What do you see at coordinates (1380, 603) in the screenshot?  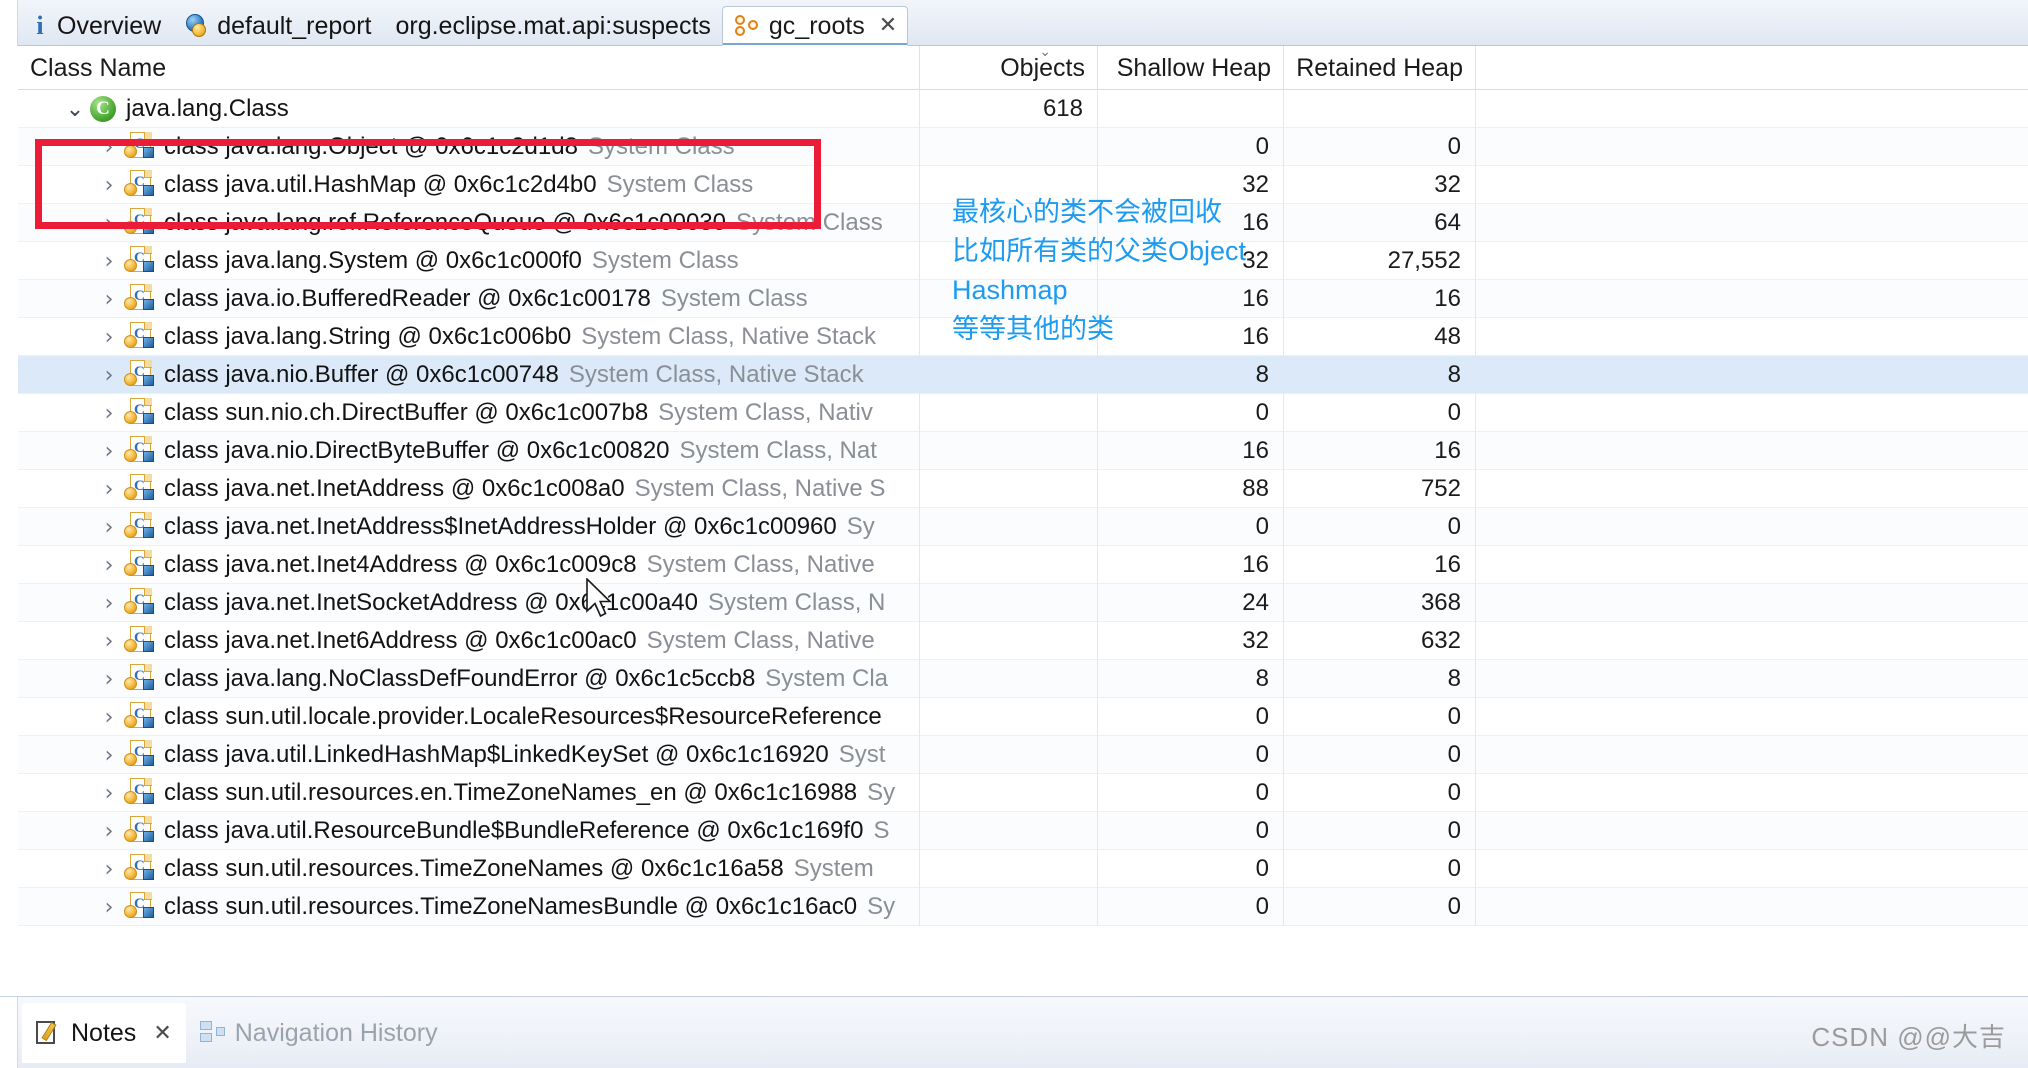 I see `cell-retained-heap: 368` at bounding box center [1380, 603].